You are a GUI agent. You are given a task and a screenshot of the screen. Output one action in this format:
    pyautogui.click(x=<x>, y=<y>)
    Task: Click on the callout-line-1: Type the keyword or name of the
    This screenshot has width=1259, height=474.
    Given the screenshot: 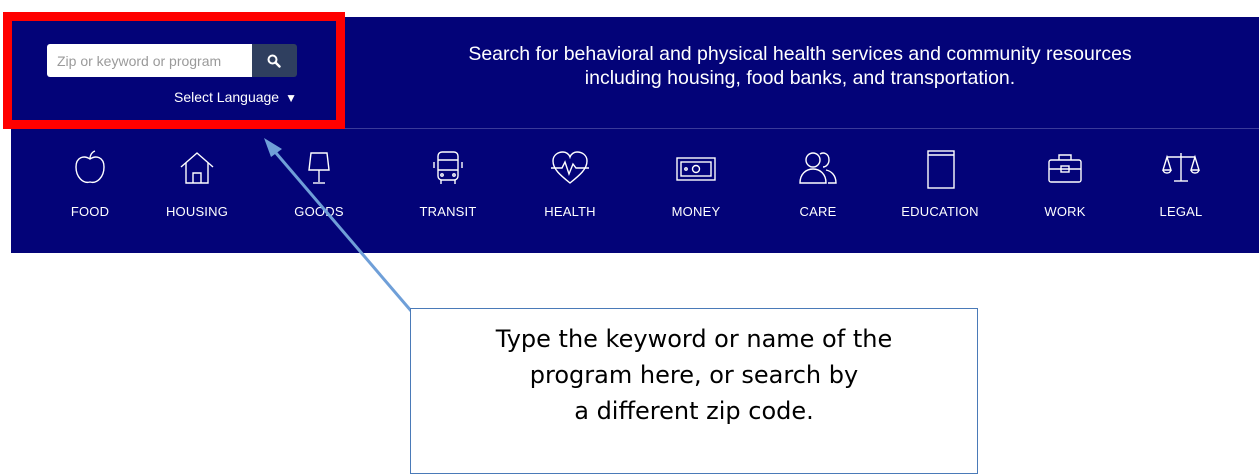 What is the action you would take?
    pyautogui.click(x=694, y=339)
    